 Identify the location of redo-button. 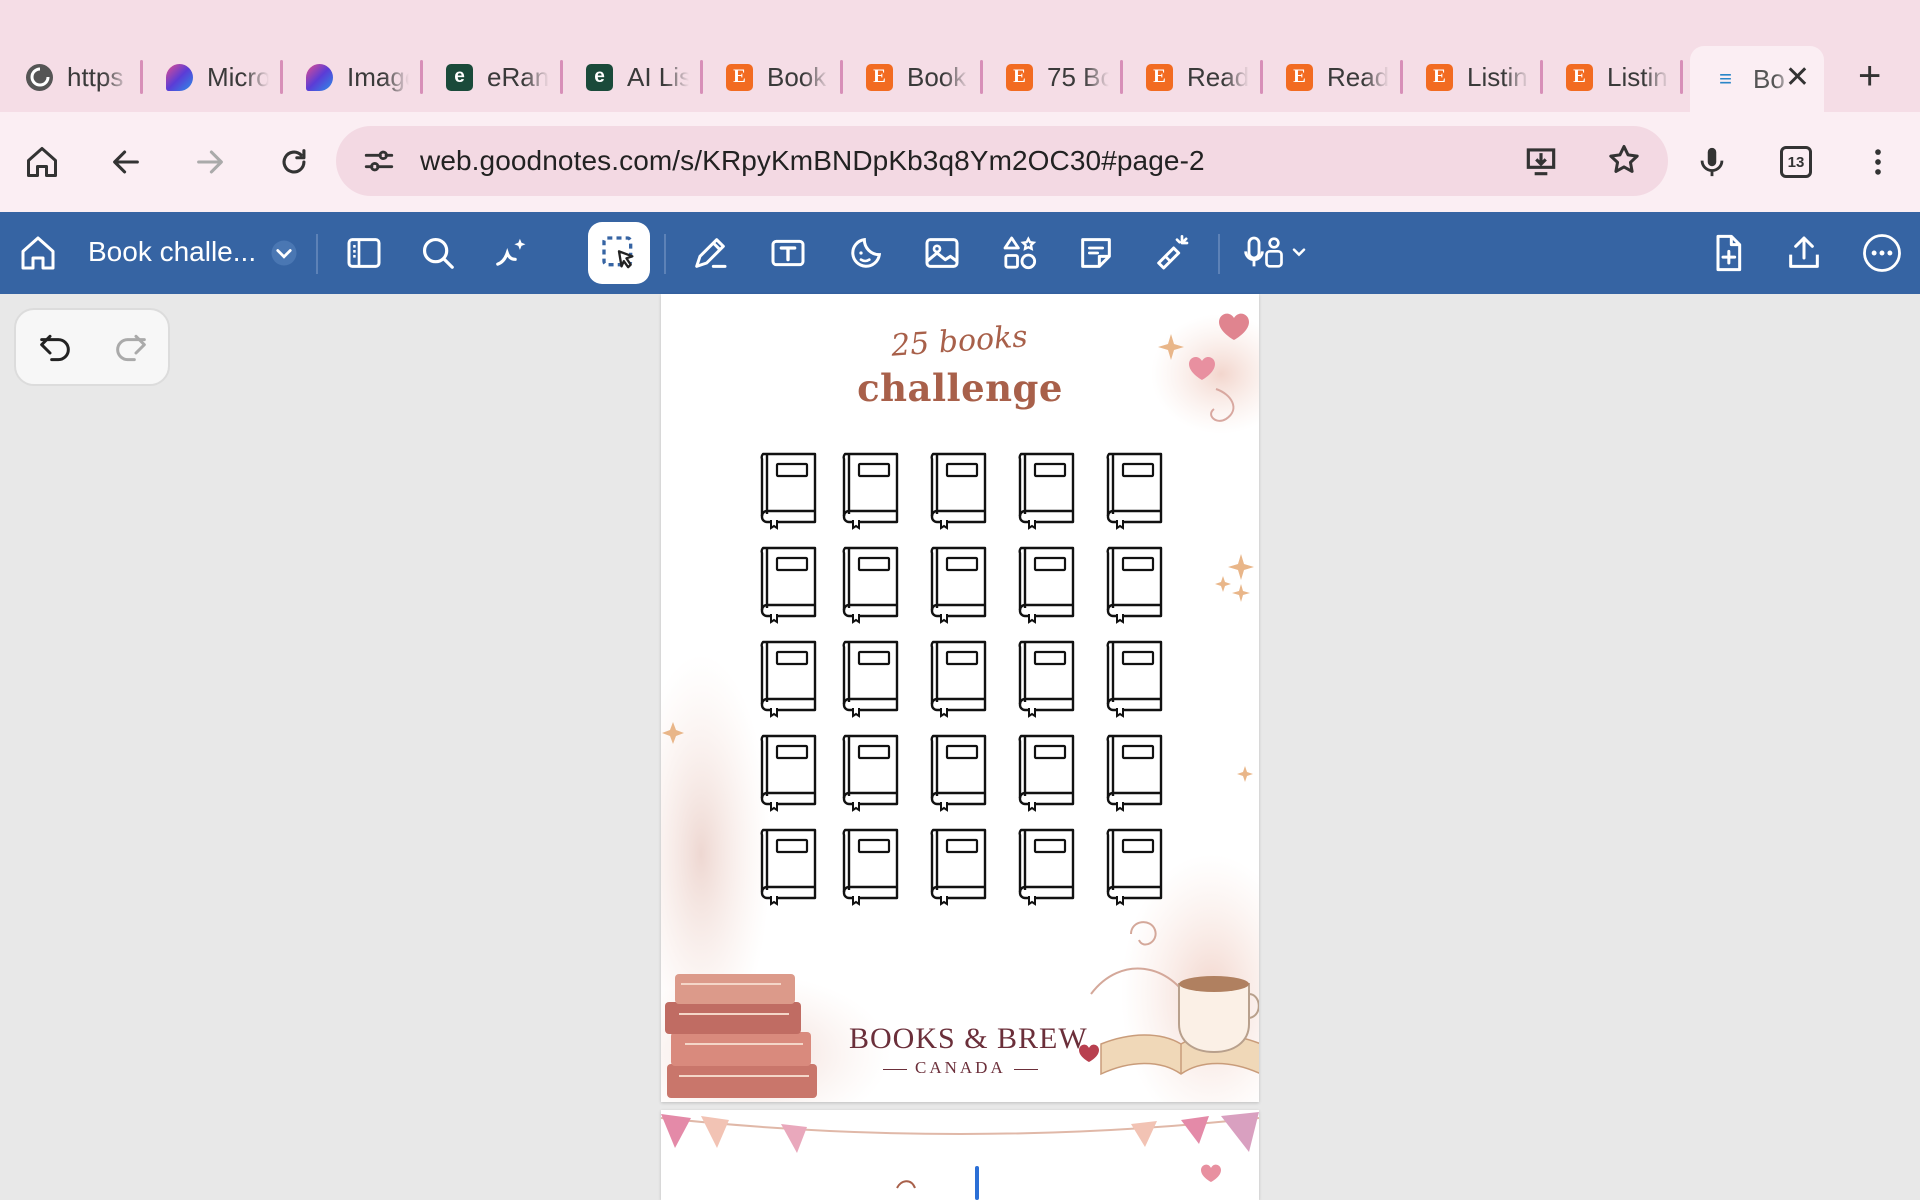
(131, 350).